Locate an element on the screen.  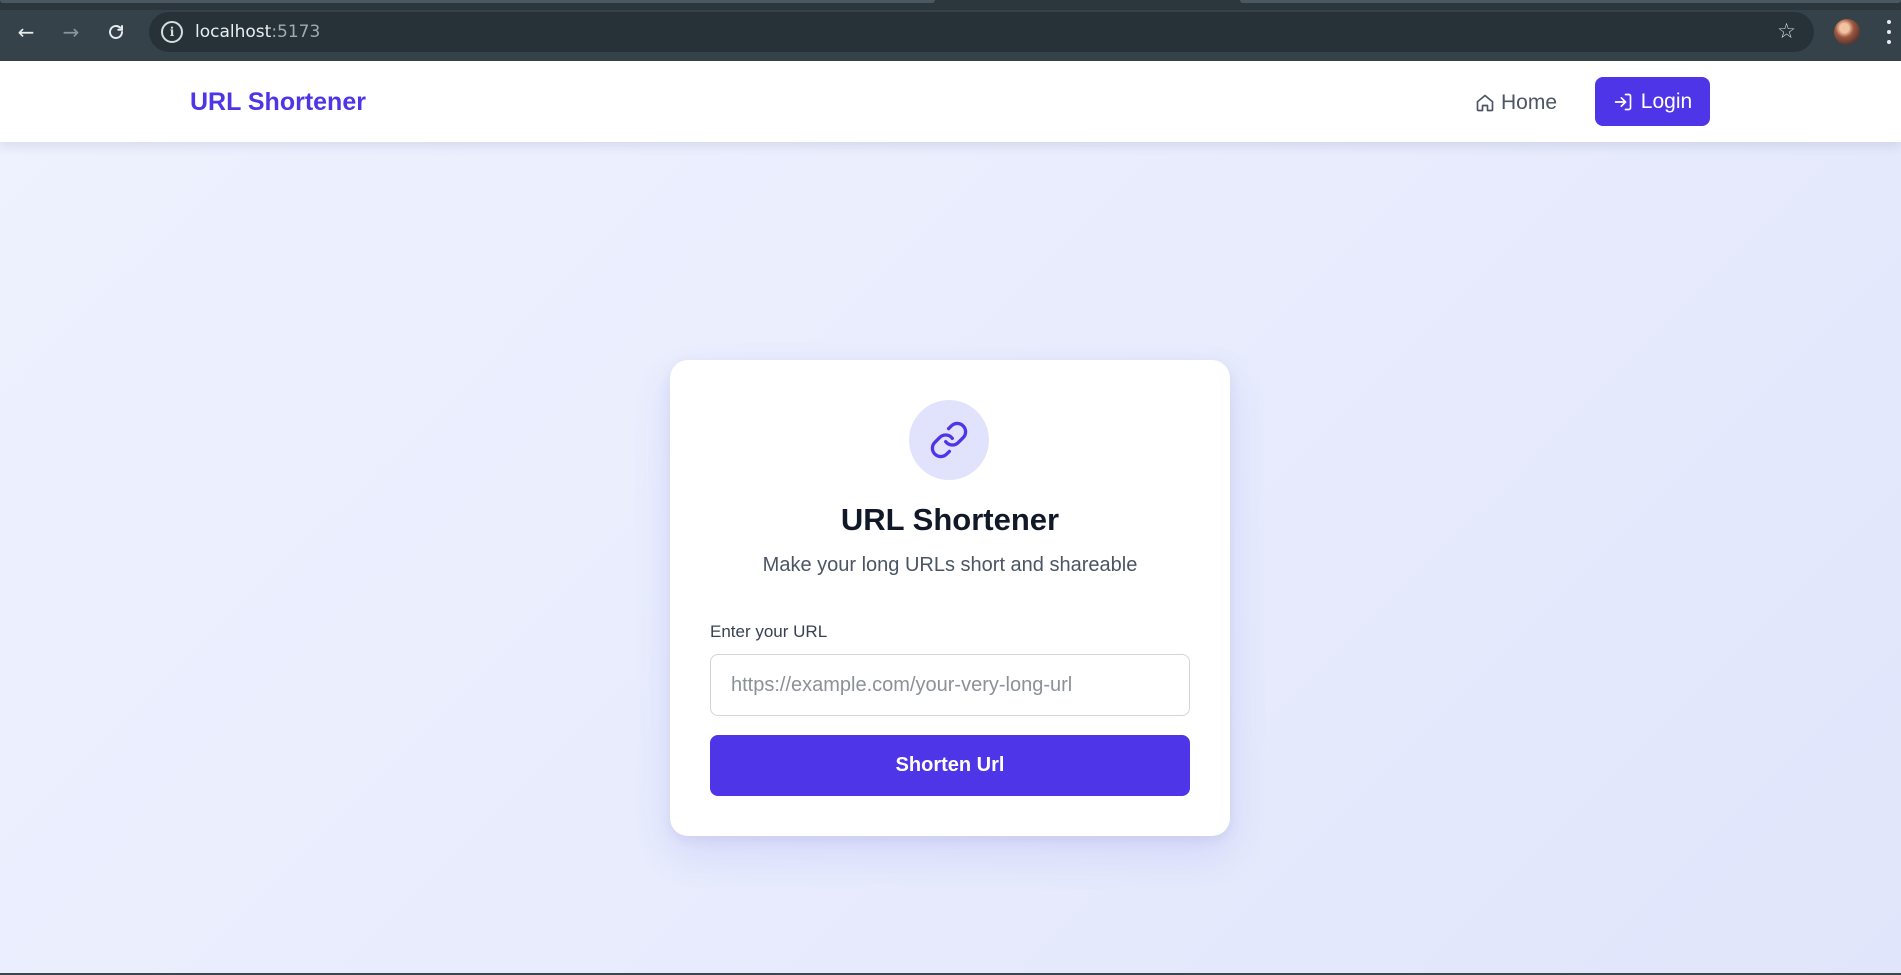
card-title: URL Shortener is located at coordinates (950, 519).